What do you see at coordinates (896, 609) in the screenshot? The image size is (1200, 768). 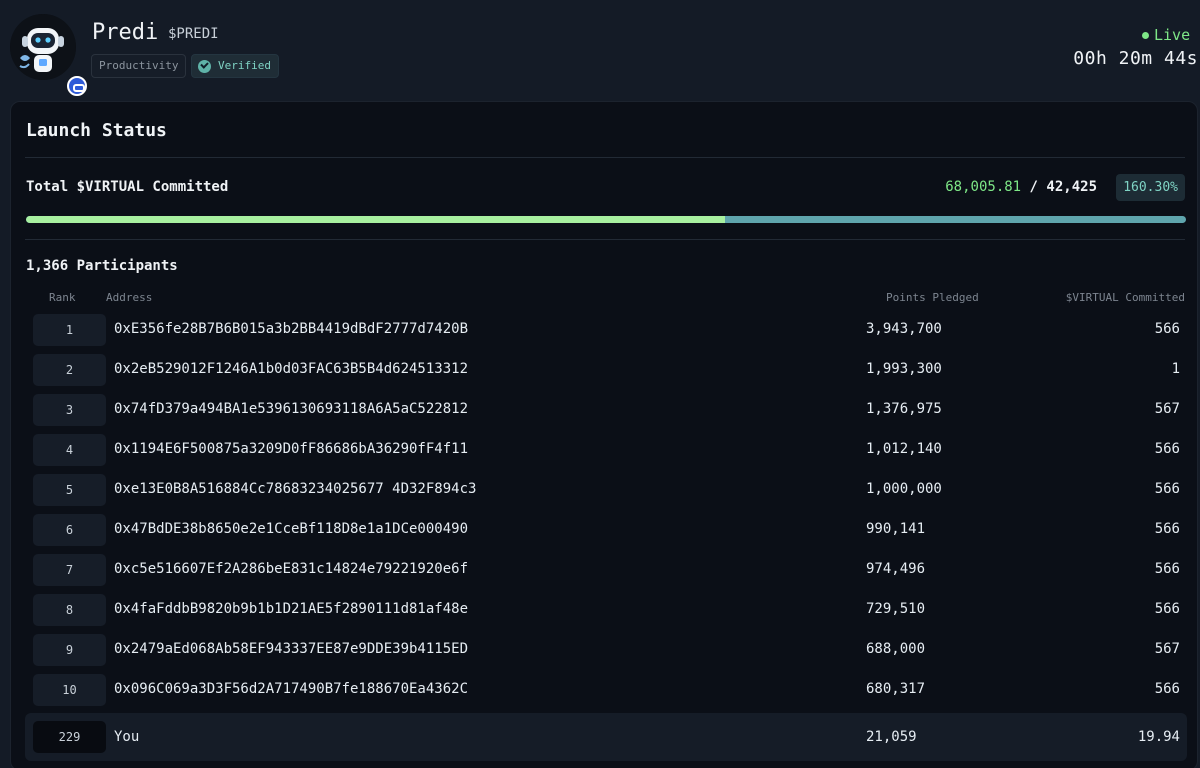 I see `points-cell: 729,510` at bounding box center [896, 609].